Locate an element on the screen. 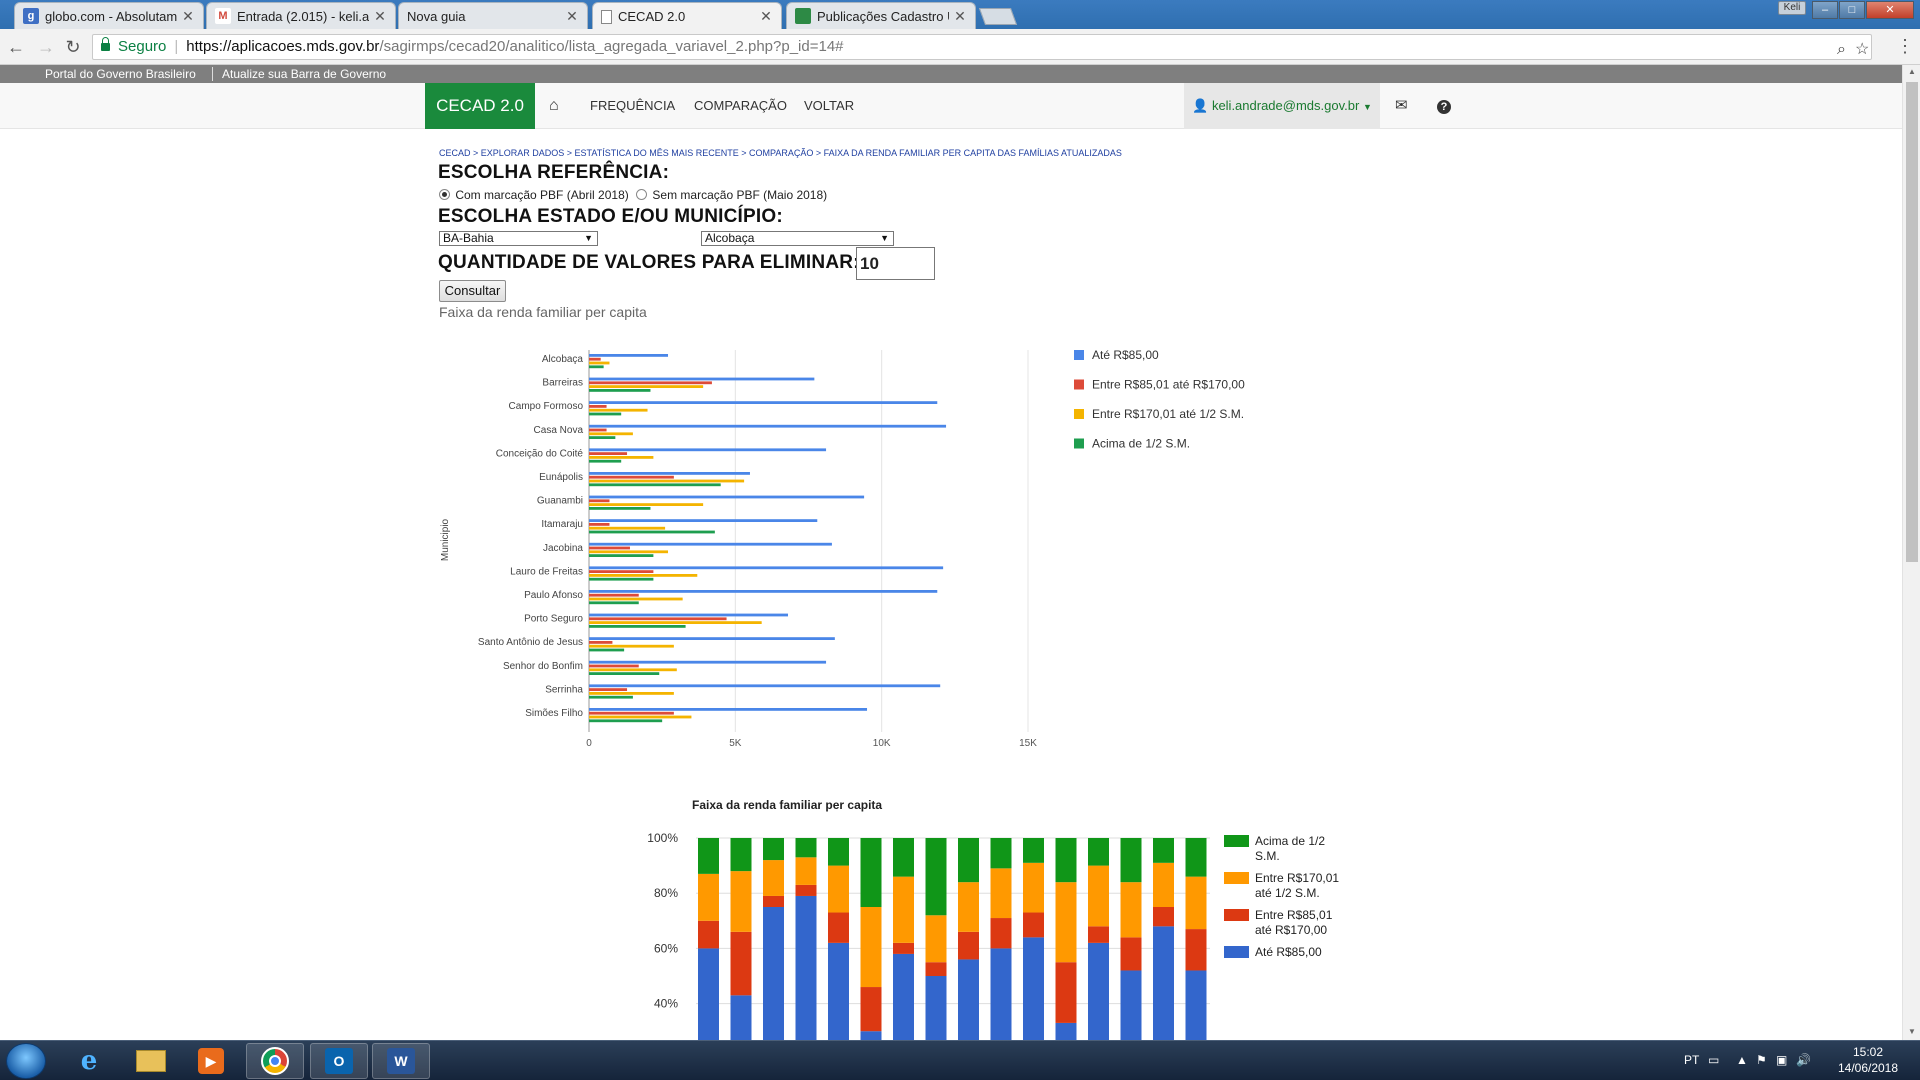 This screenshot has height=1080, width=1920. scrollbar-thumb is located at coordinates (1912, 322).